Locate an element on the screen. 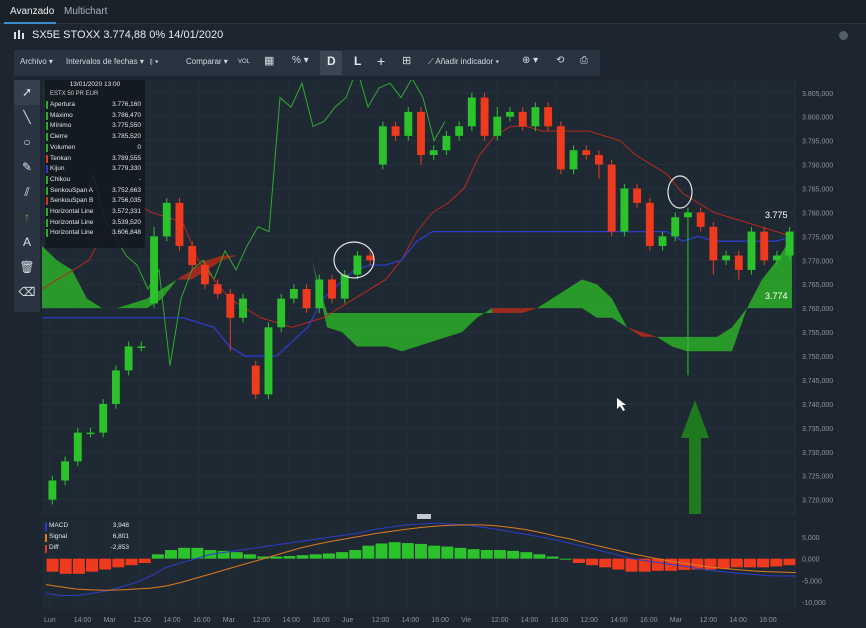 This screenshot has width=866, height=628. add-indicator-menu: ⟋ Añadir indicador ▾ is located at coordinates (463, 62).